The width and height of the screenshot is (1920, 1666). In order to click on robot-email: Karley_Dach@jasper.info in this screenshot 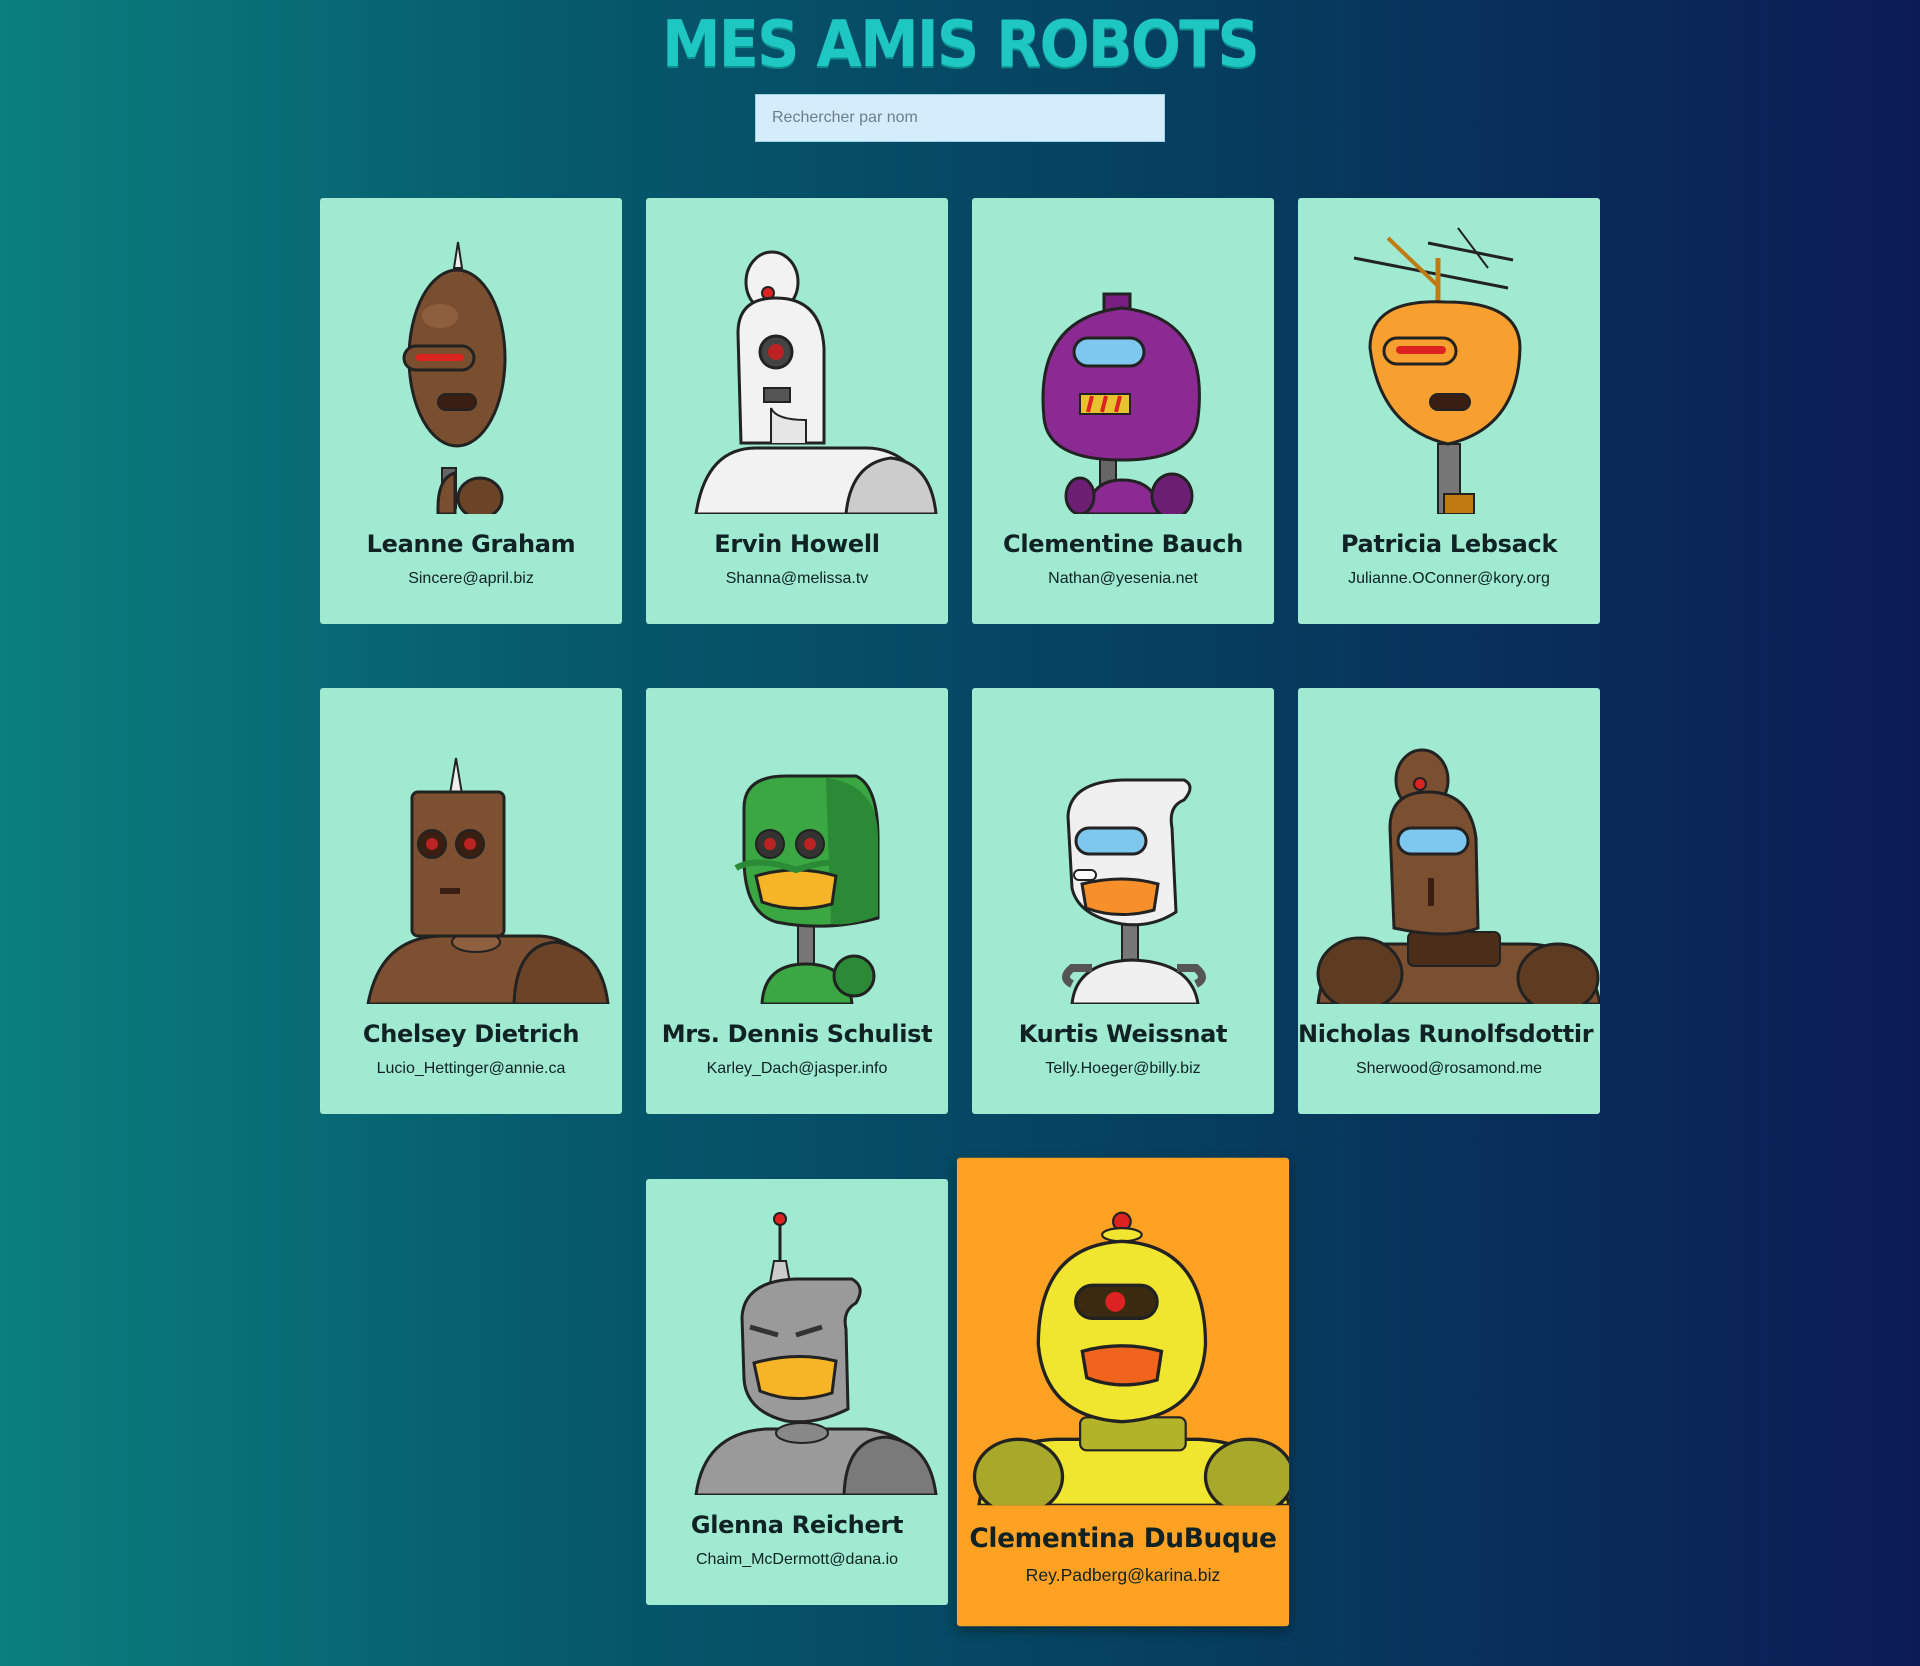, I will do `click(797, 1068)`.